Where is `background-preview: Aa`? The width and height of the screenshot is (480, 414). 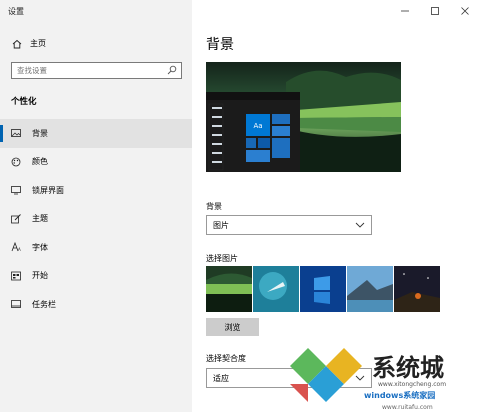
background-preview: Aa is located at coordinates (303, 117).